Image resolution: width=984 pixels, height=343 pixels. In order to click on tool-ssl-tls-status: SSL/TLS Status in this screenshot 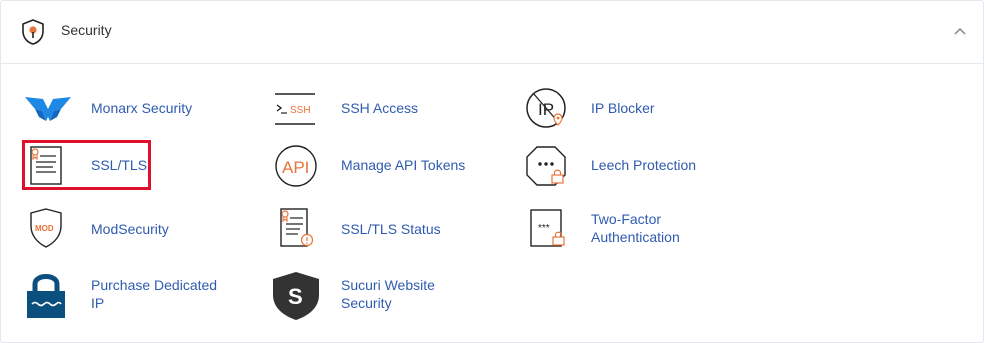, I will do `click(383, 228)`.